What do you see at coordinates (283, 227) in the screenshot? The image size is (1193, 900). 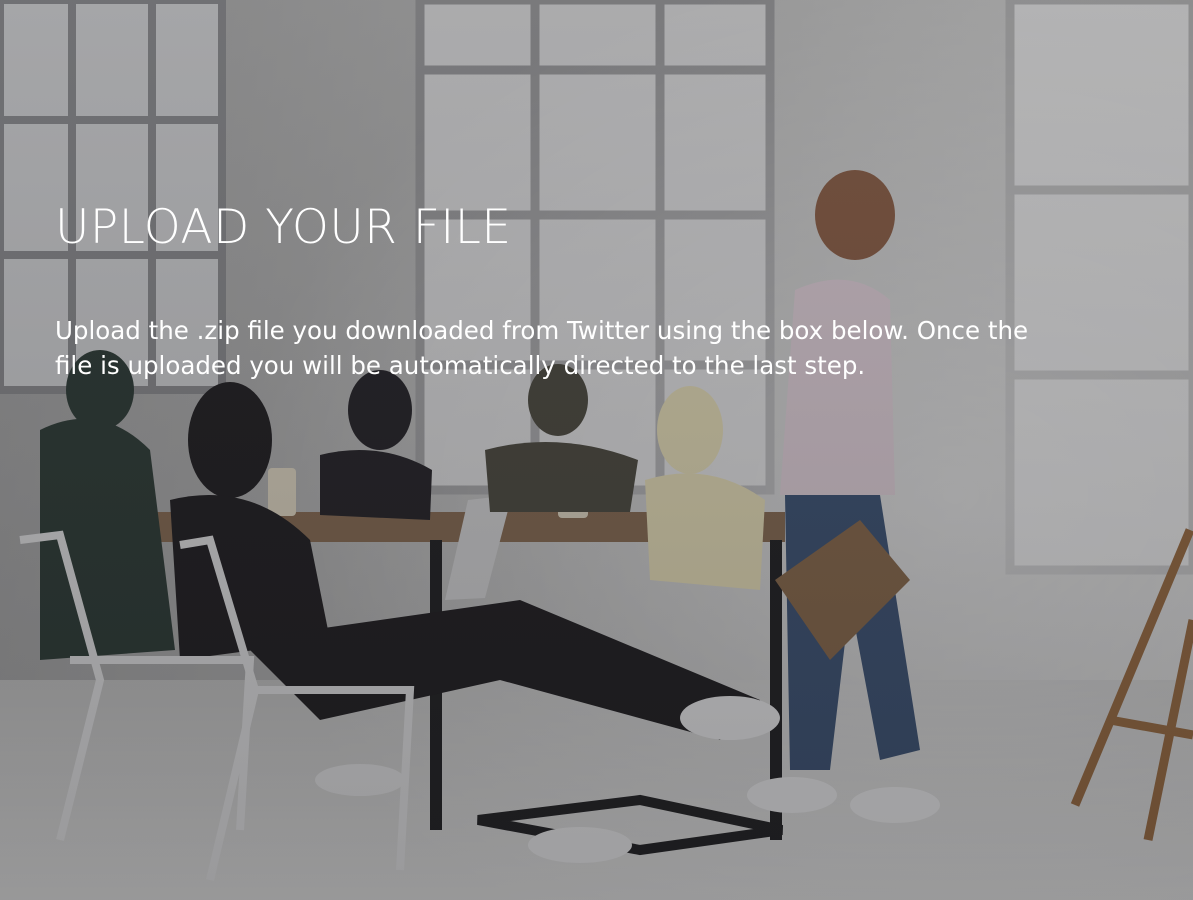 I see `page-title: UPLOAD YOUR FILE` at bounding box center [283, 227].